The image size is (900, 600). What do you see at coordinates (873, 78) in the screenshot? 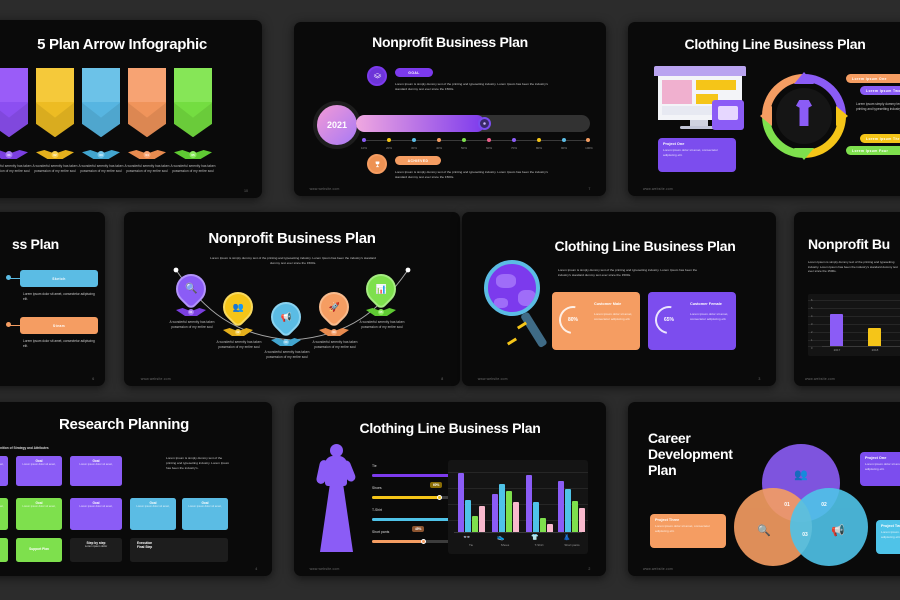
I see `cycle-bar-1: Lorem Ipsum One` at bounding box center [873, 78].